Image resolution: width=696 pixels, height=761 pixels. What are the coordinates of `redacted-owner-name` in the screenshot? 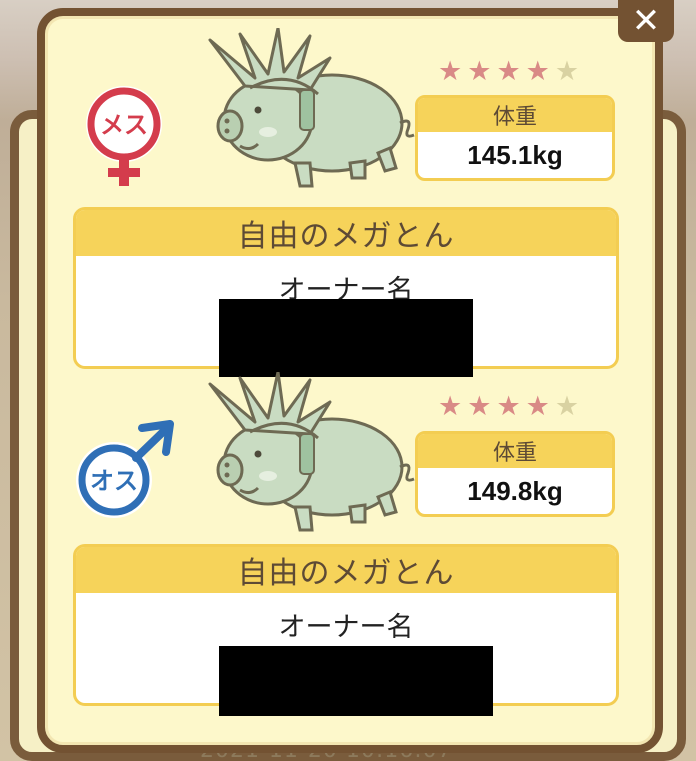 It's located at (356, 681).